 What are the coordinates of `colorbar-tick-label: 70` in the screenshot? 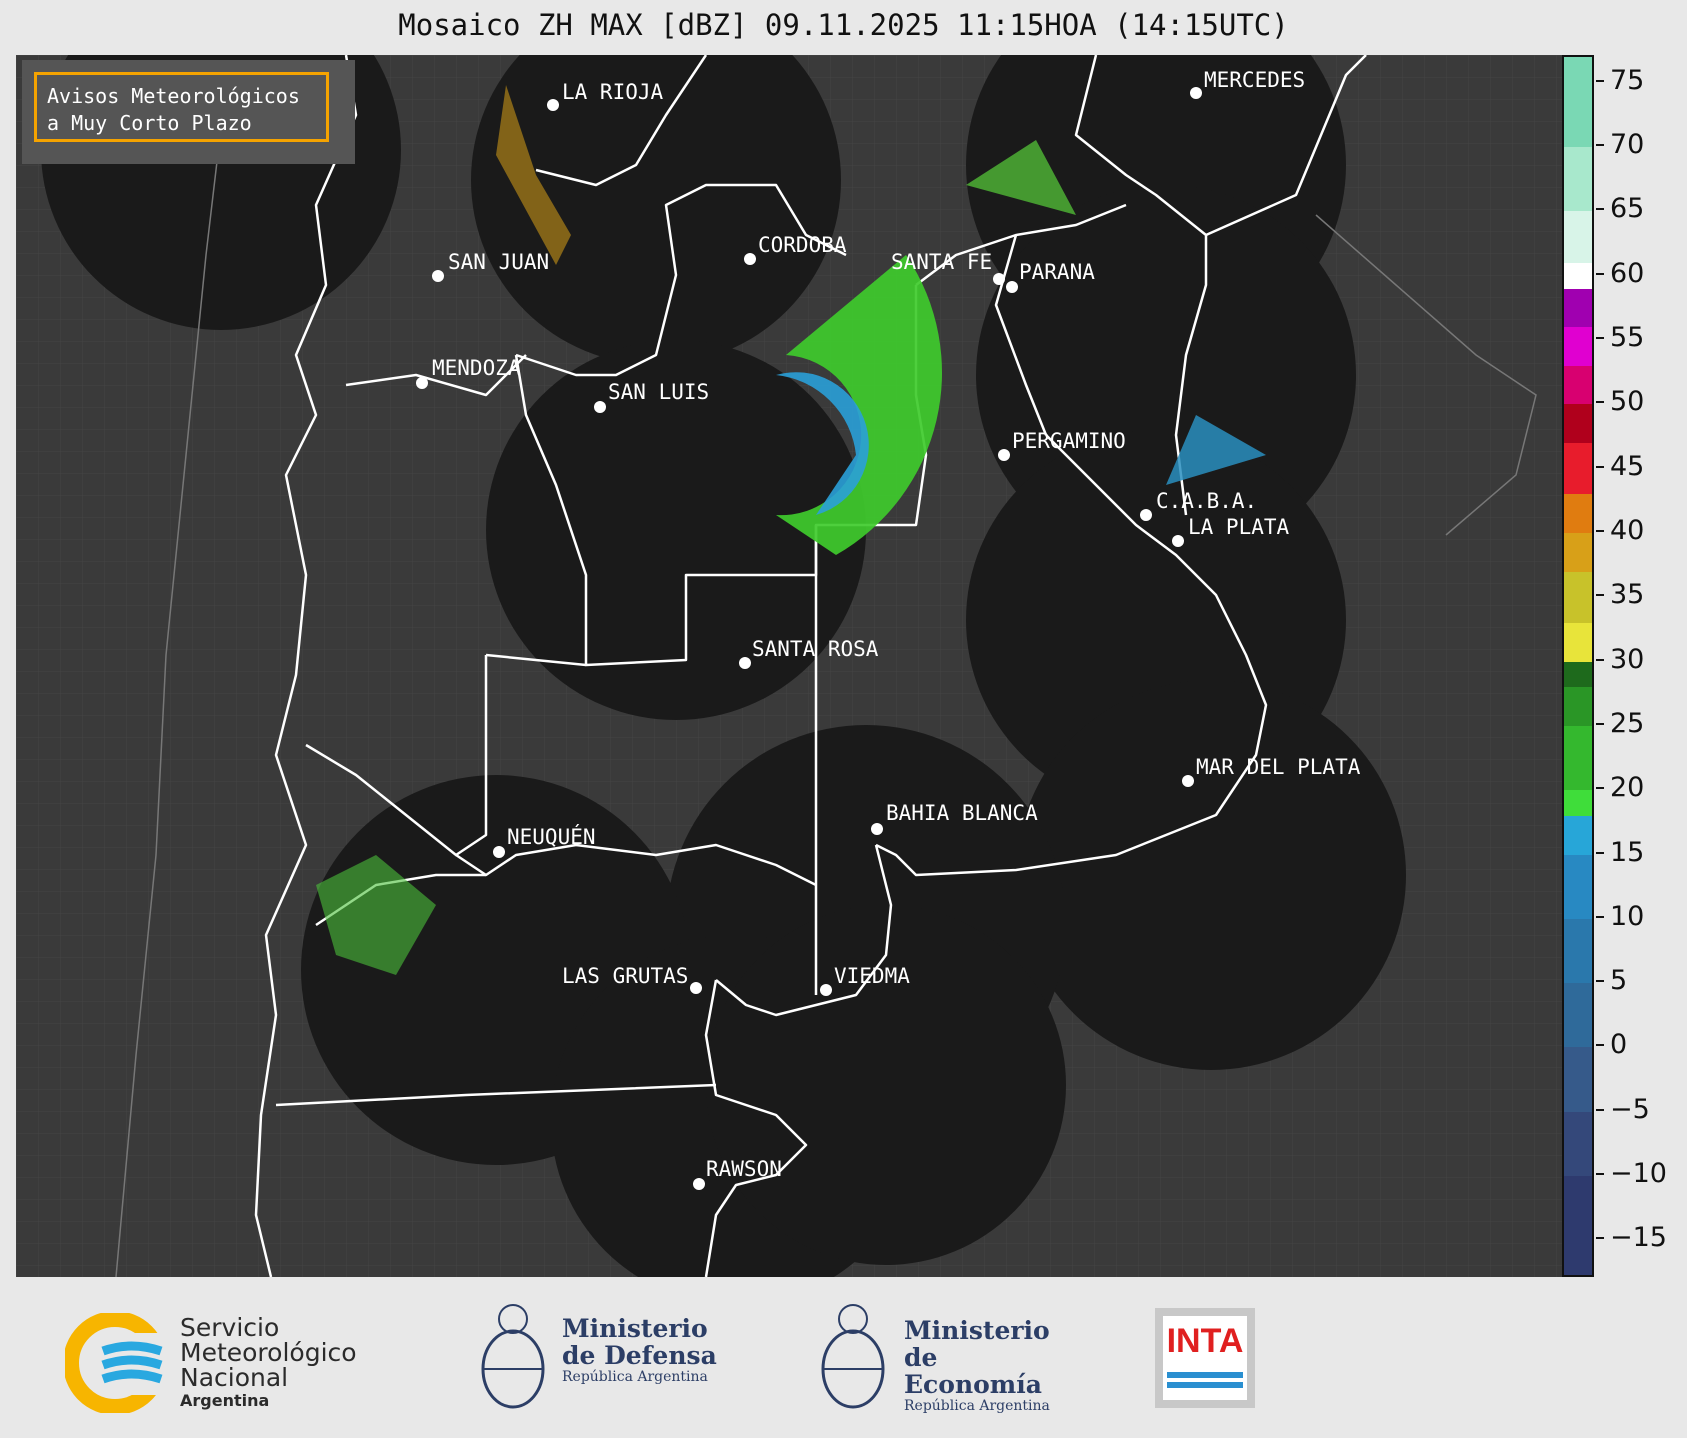 It's located at (1627, 145).